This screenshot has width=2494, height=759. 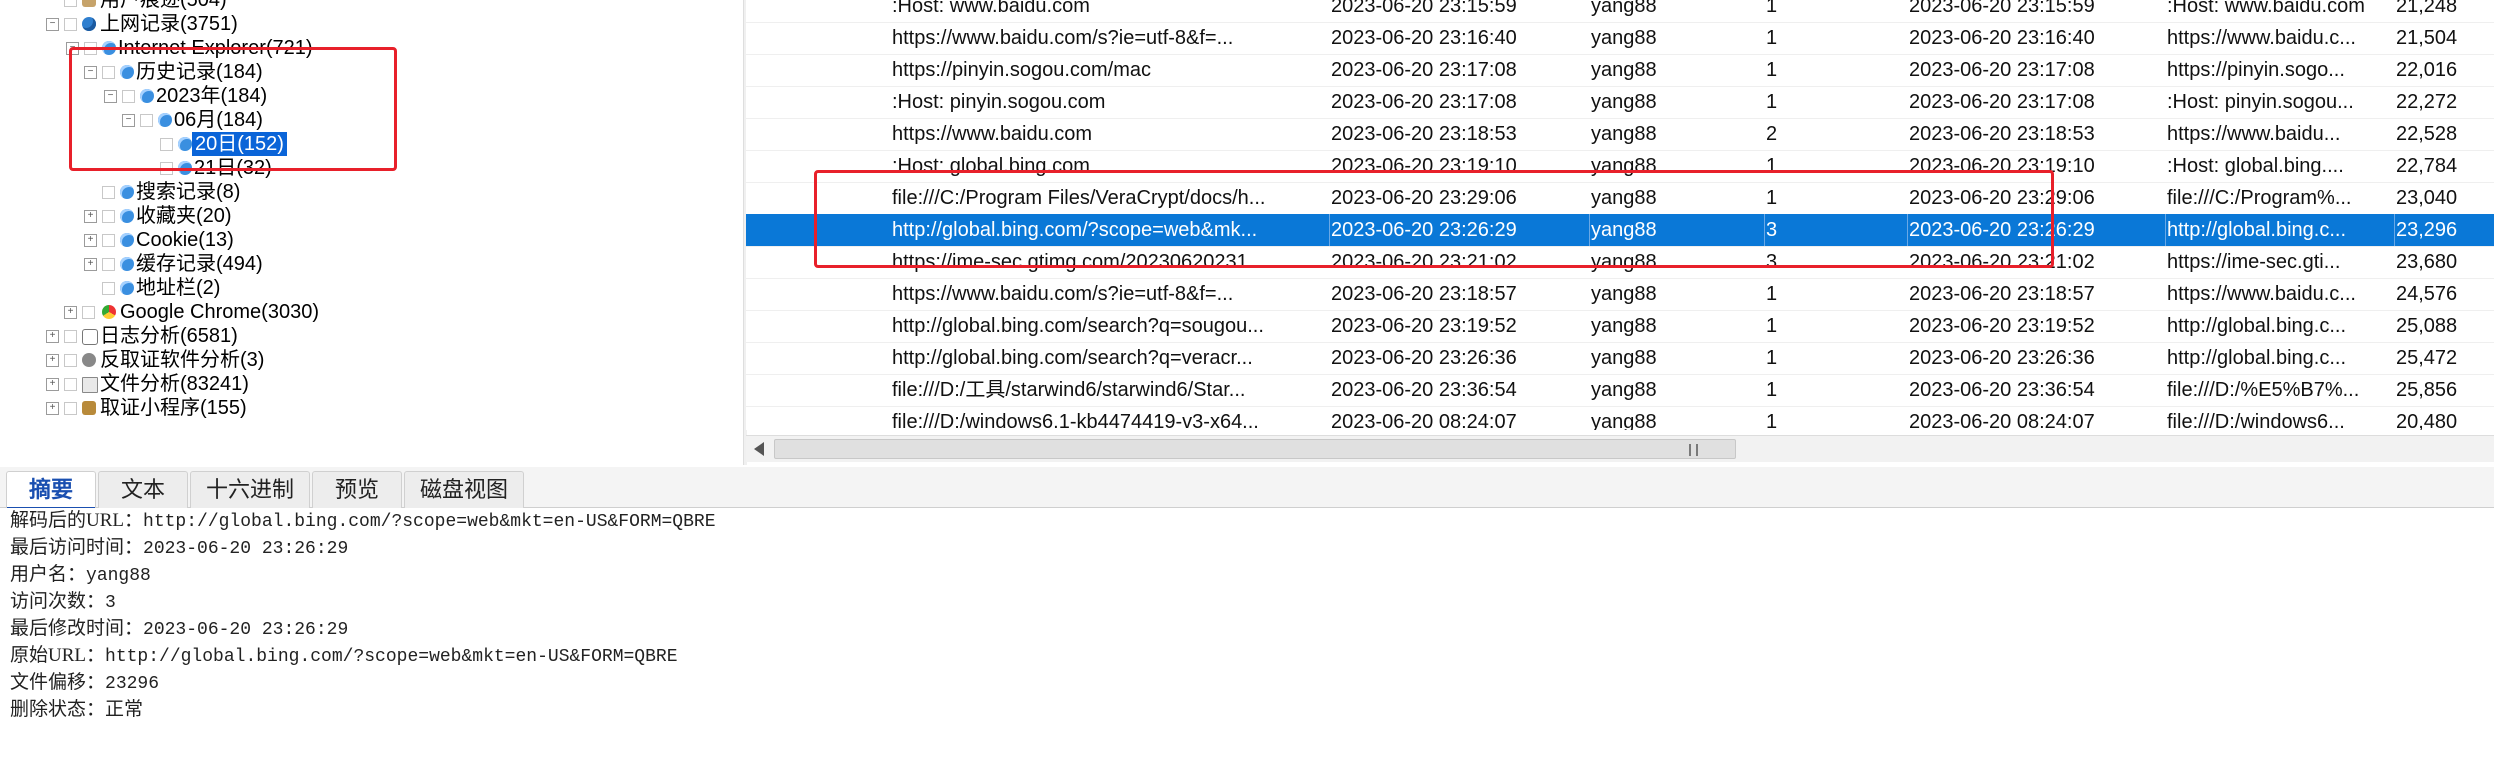 What do you see at coordinates (2002, 102) in the screenshot?
I see `cell-modified: 2023-06-20 23:17:08` at bounding box center [2002, 102].